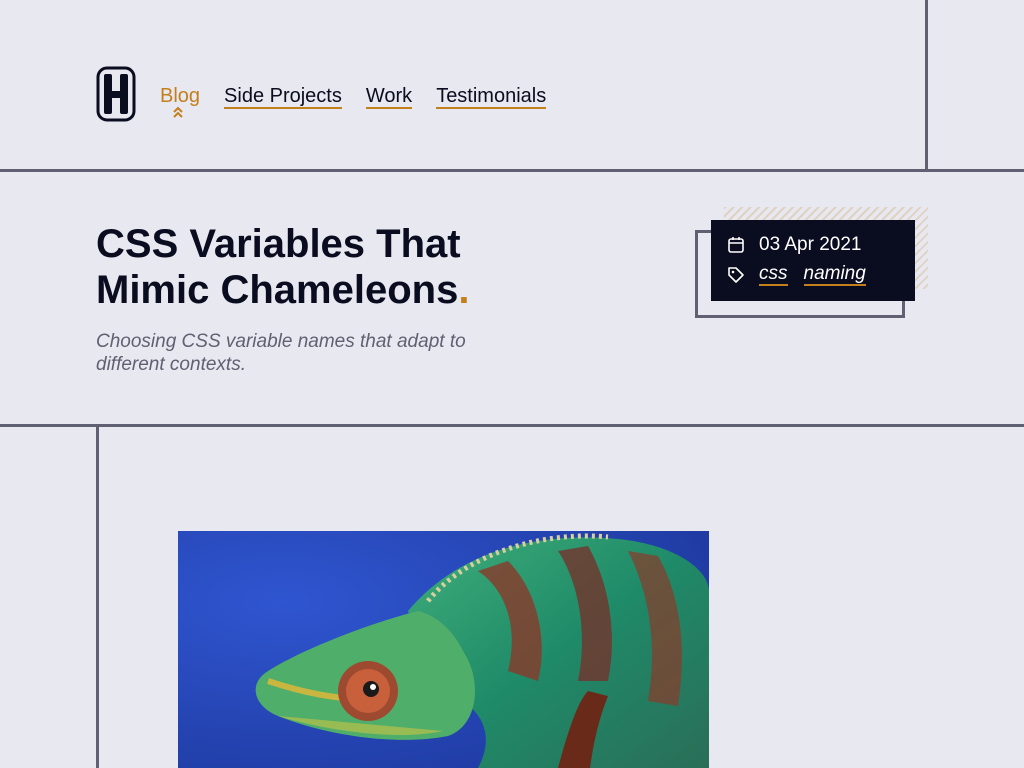 This screenshot has height=768, width=1024. I want to click on nav-item-blog: Blog, so click(180, 101).